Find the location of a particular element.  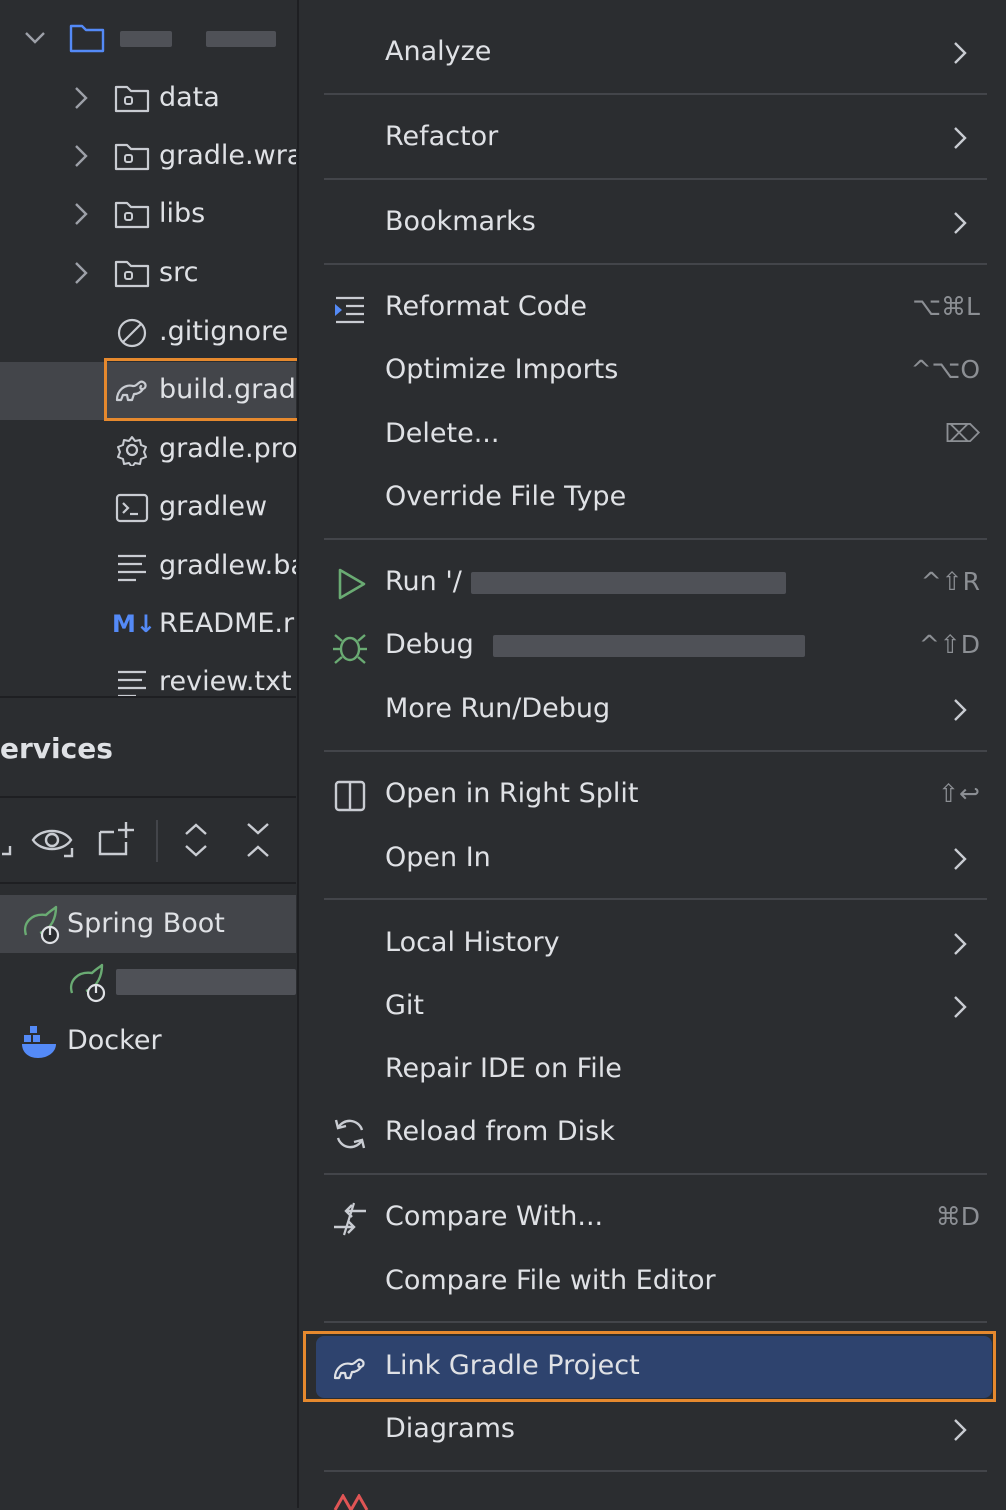

compare-icon is located at coordinates (350, 1219).